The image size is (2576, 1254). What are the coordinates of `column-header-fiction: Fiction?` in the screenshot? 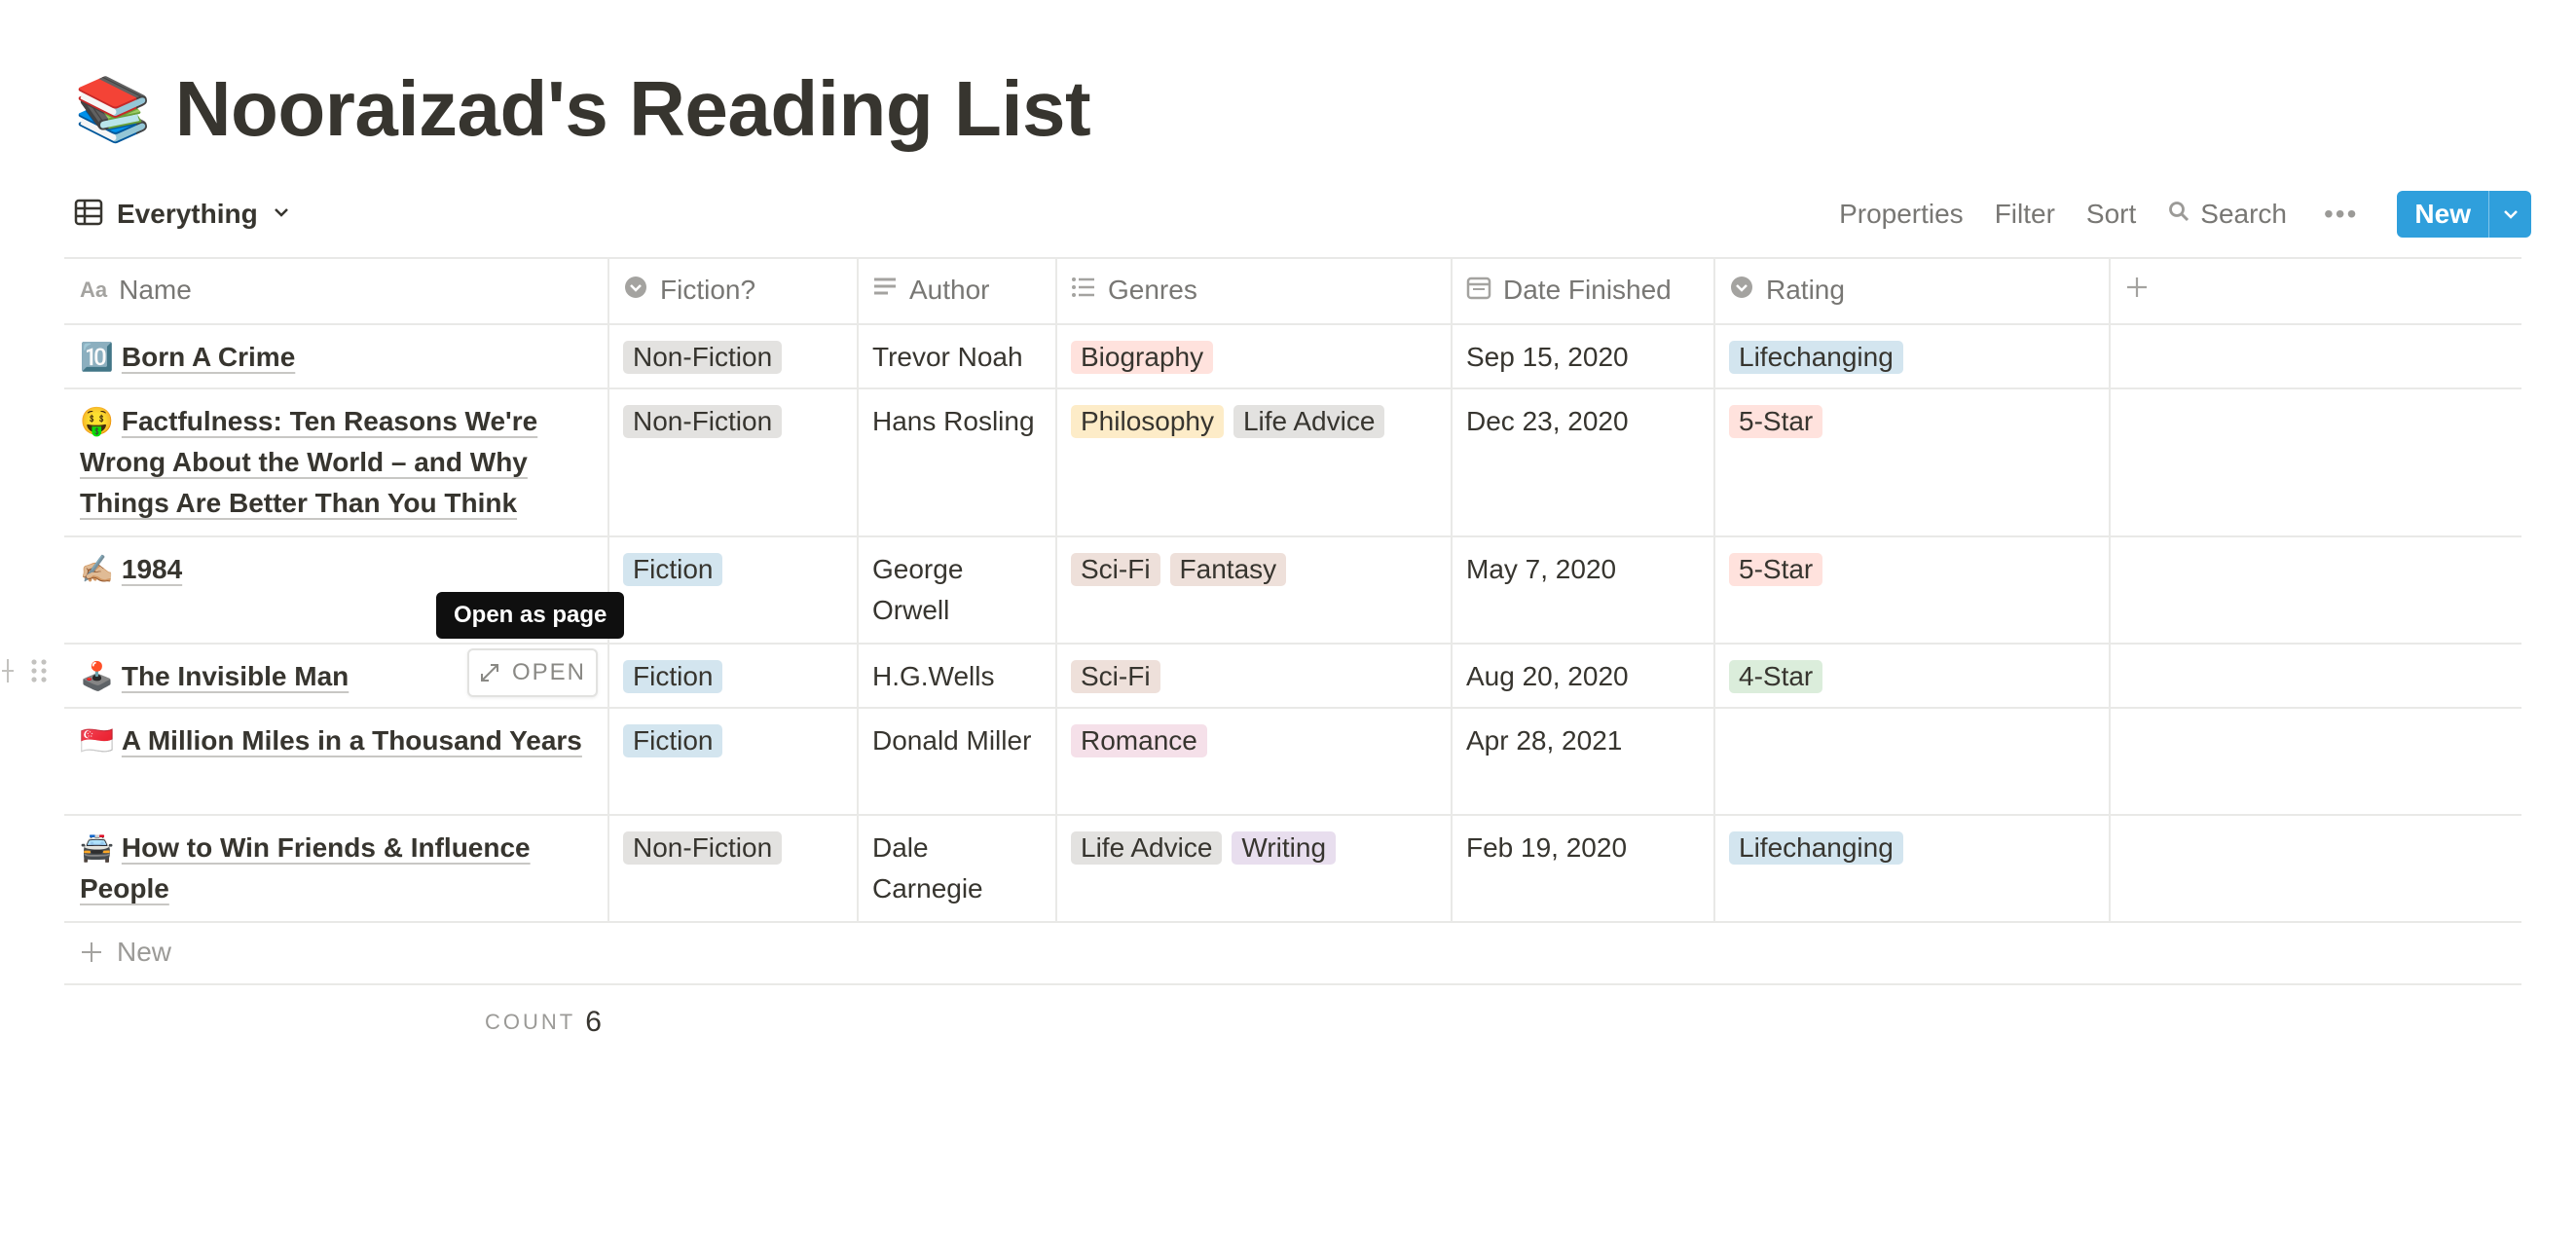 It's located at (732, 290).